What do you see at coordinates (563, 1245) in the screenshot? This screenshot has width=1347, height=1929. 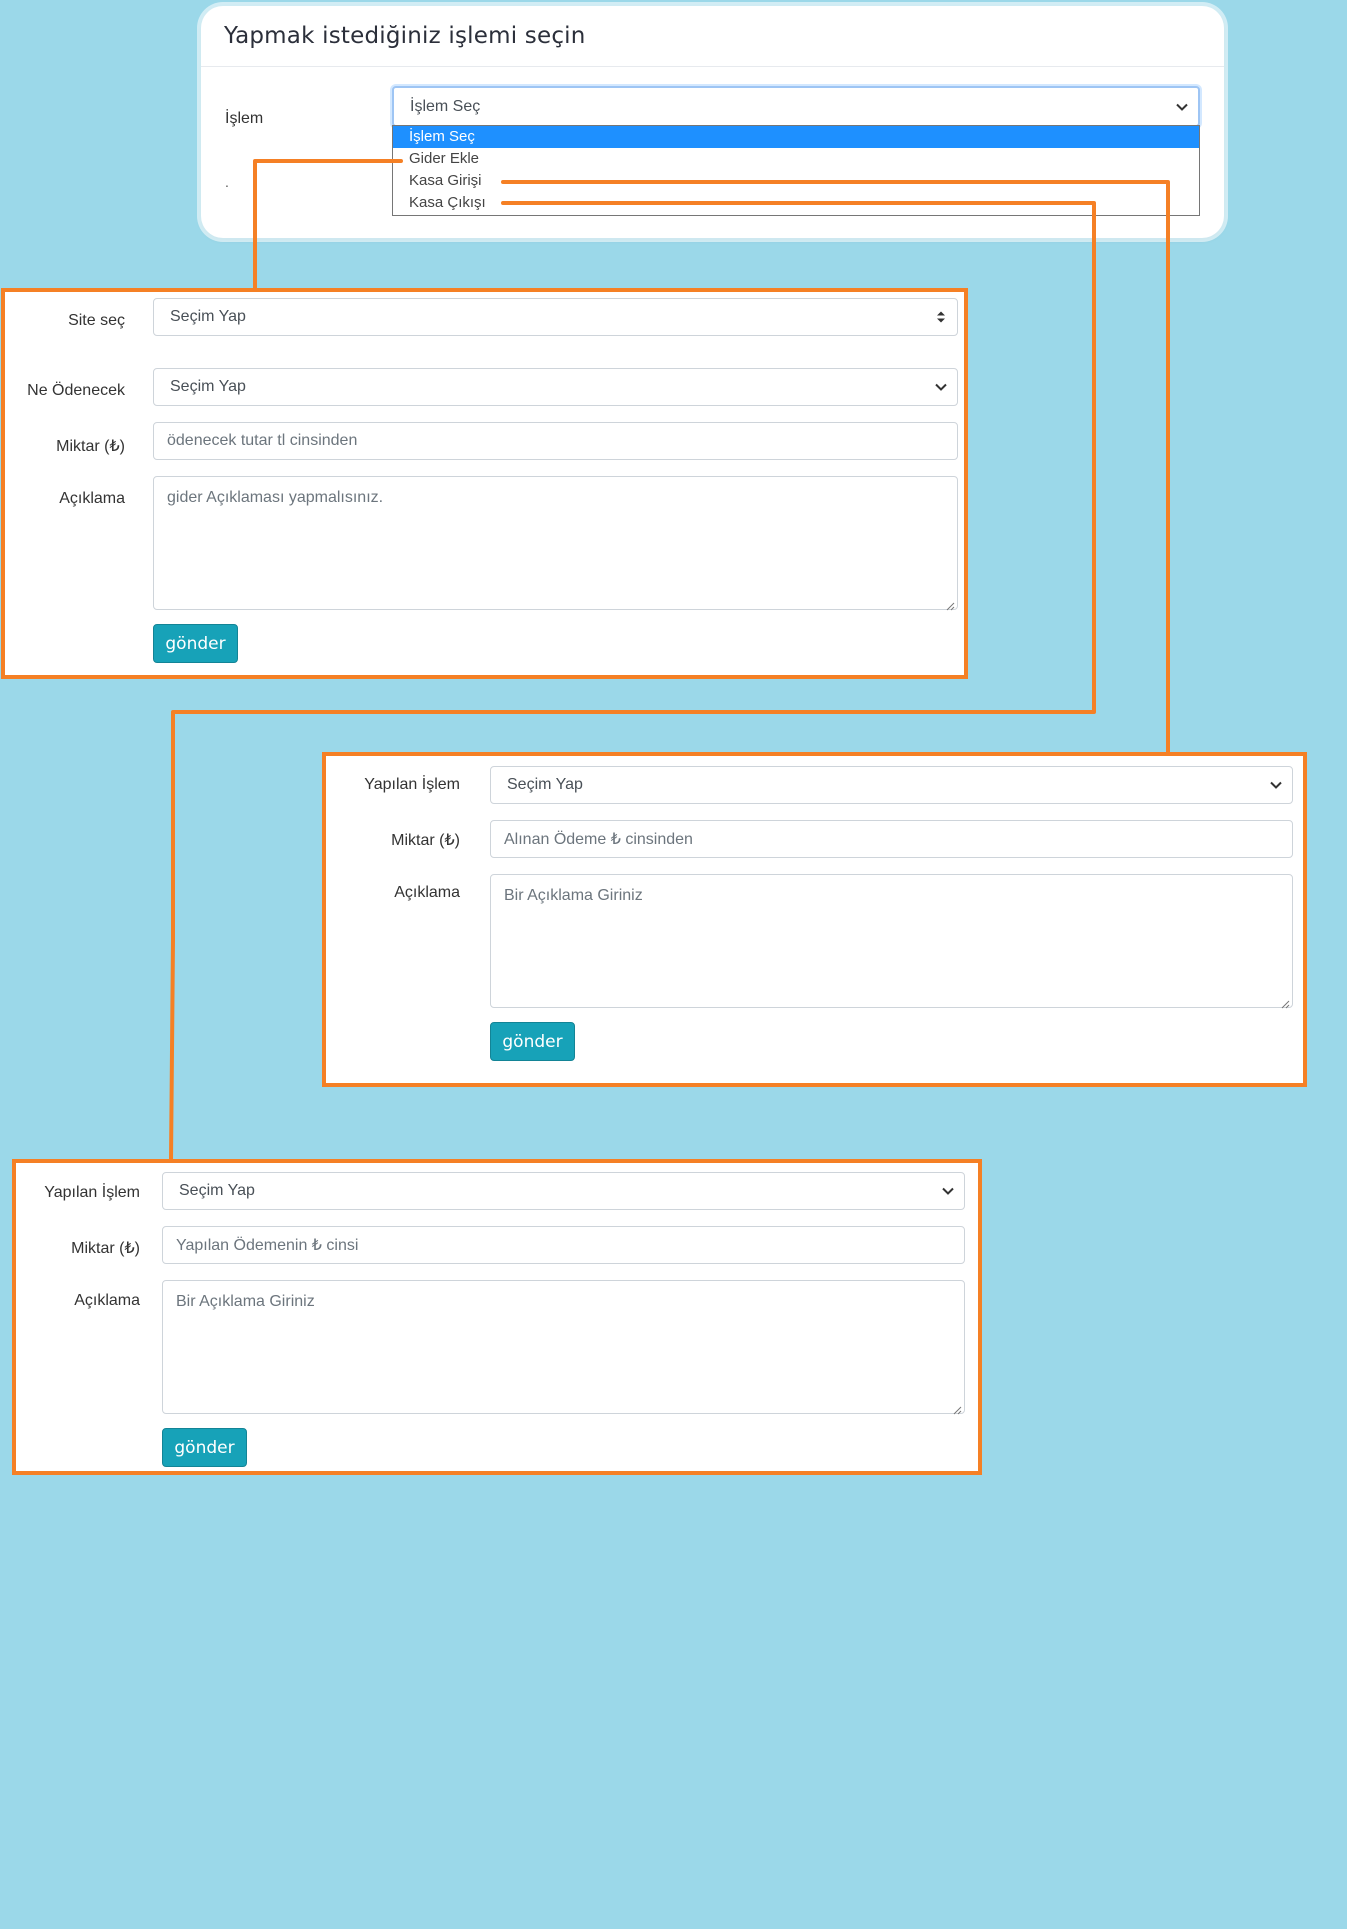 I see `miktar-input: Yapılan Ödemenin ₺ cinsi` at bounding box center [563, 1245].